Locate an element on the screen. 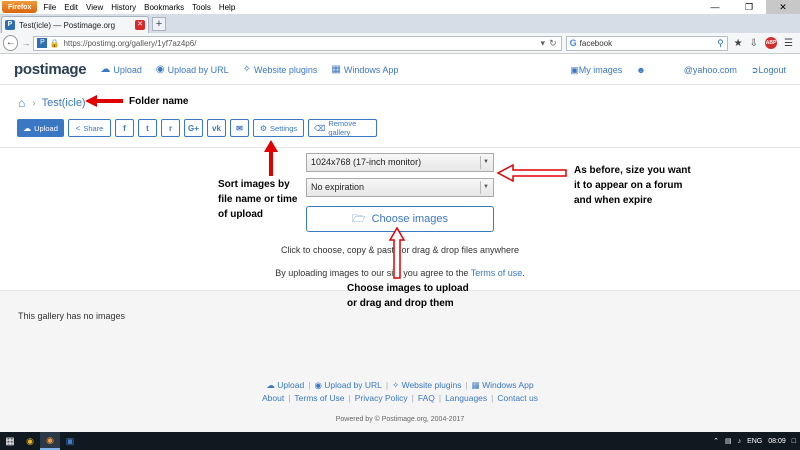  chrome-icon: ◉ is located at coordinates (30, 441).